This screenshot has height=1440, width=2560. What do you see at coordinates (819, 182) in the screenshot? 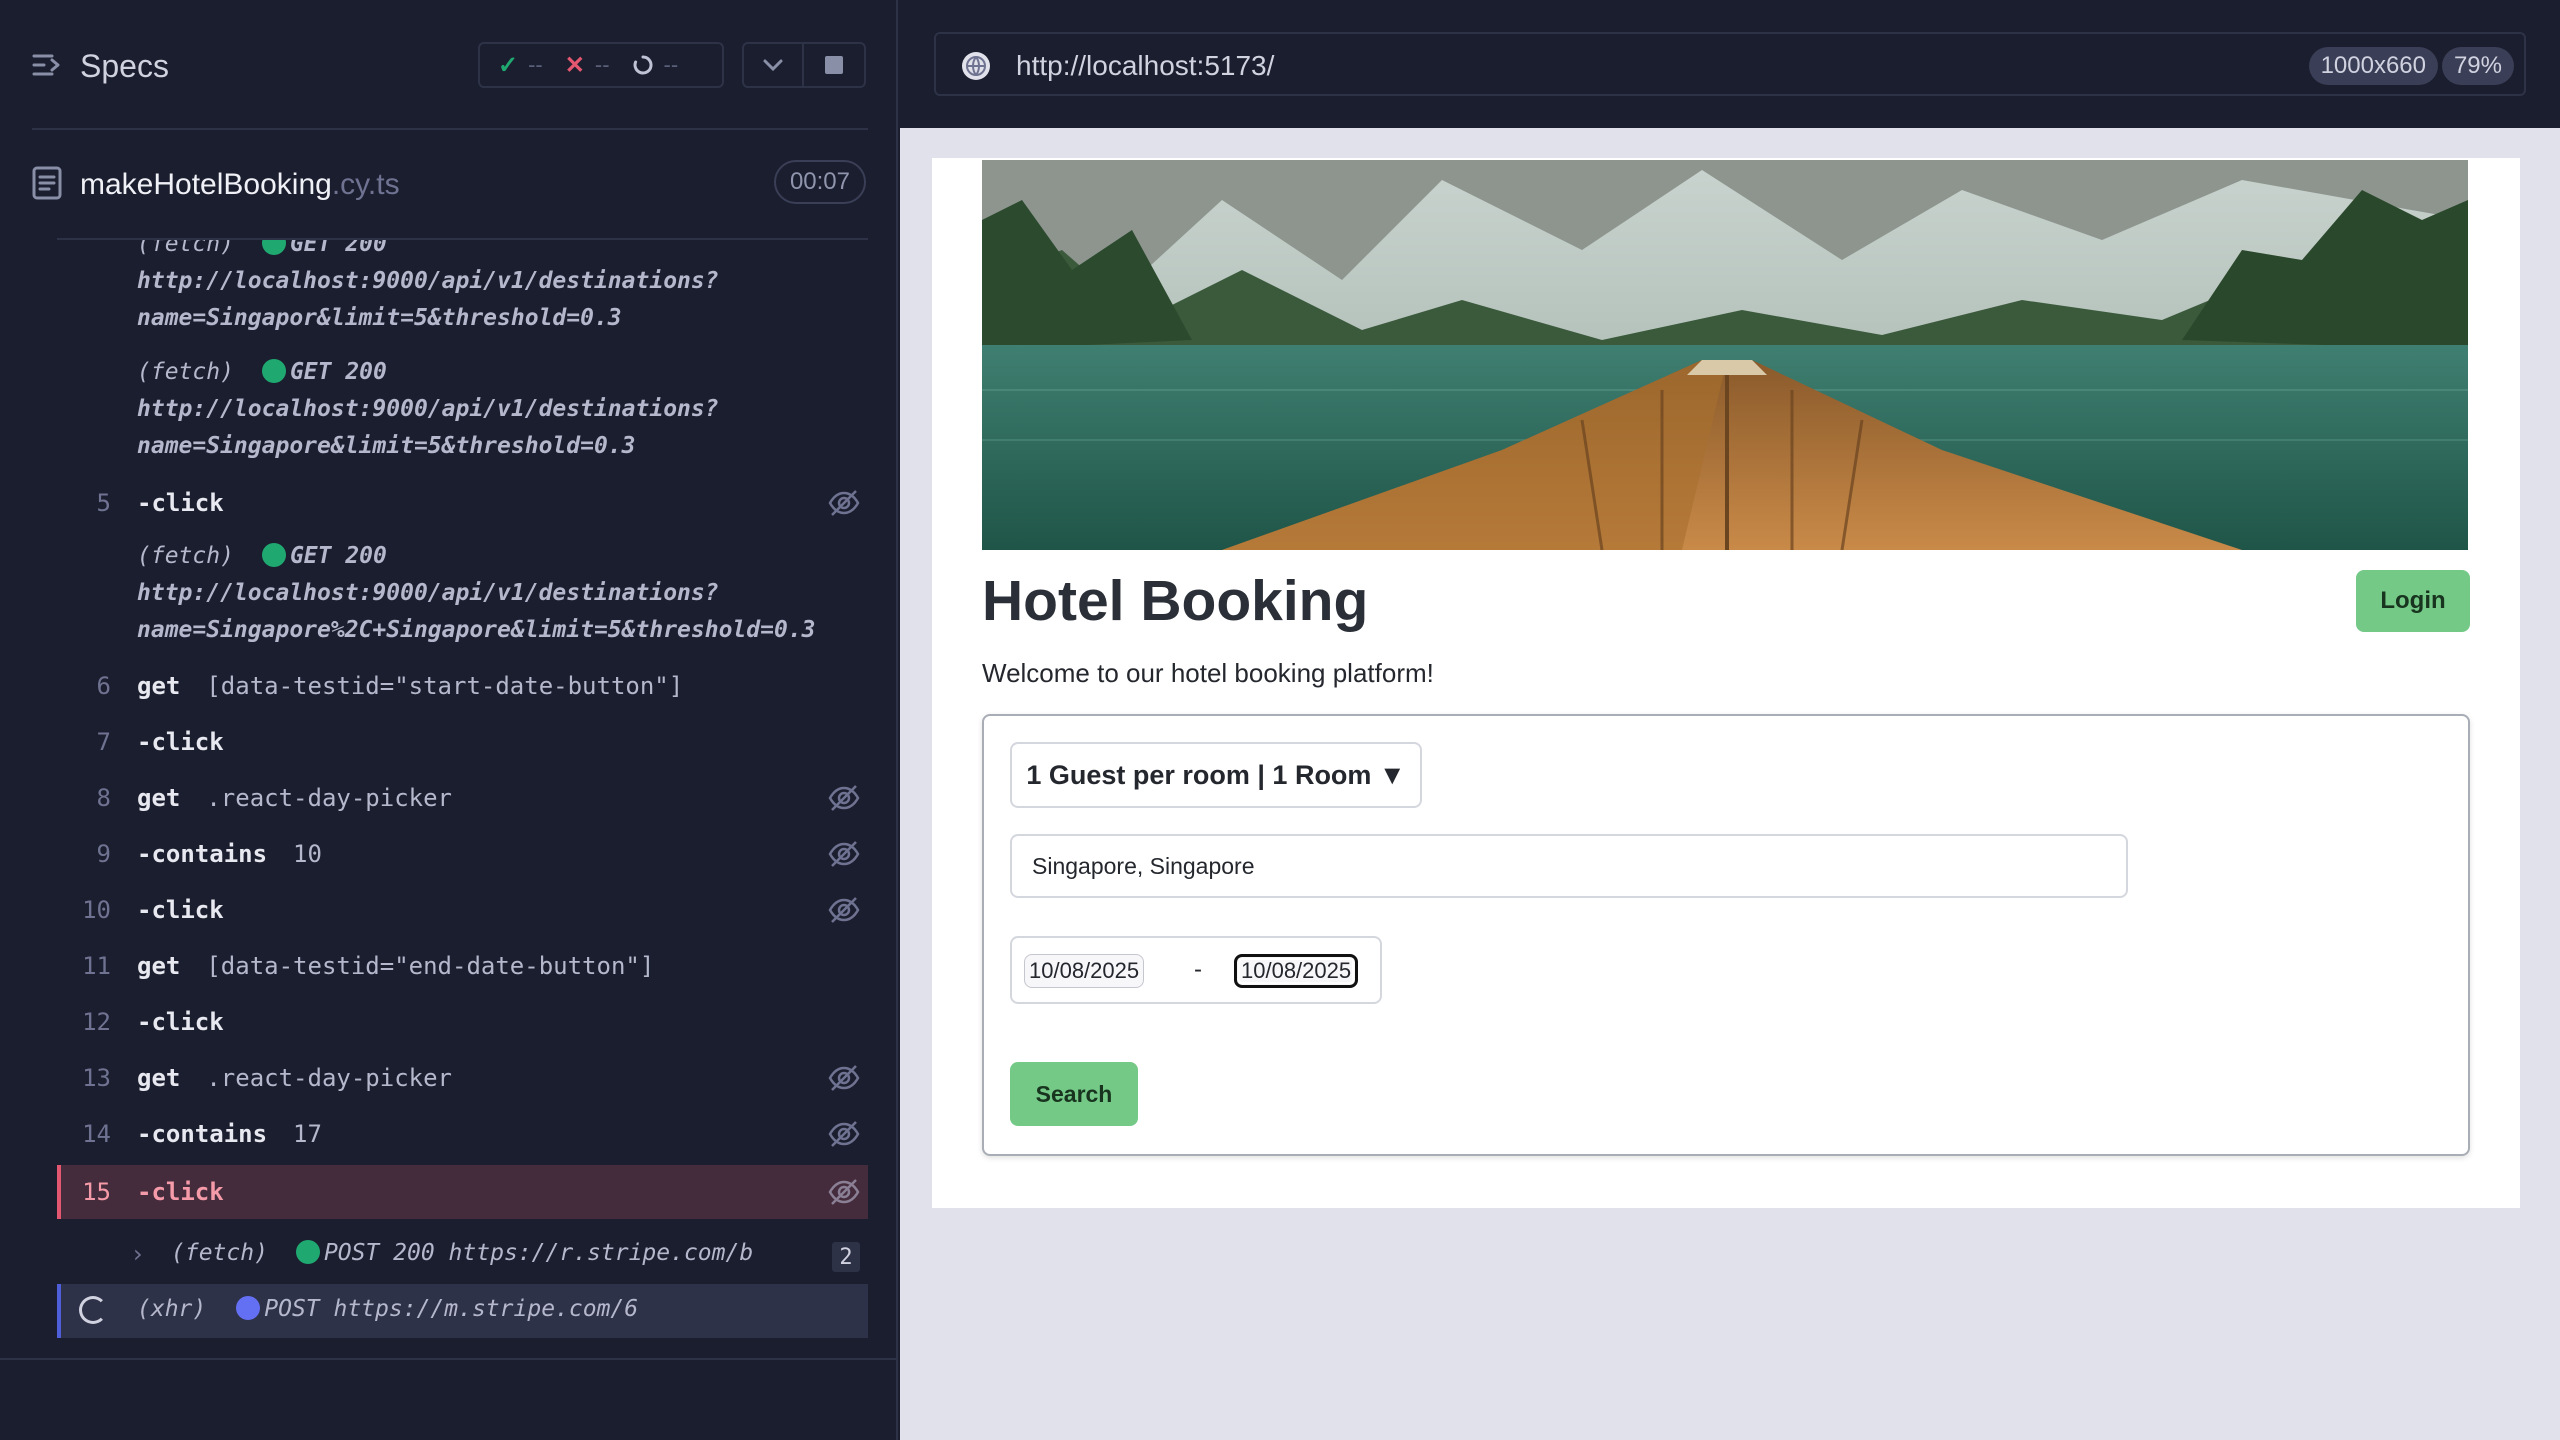
I see `spec-duration-badge: 00:07` at bounding box center [819, 182].